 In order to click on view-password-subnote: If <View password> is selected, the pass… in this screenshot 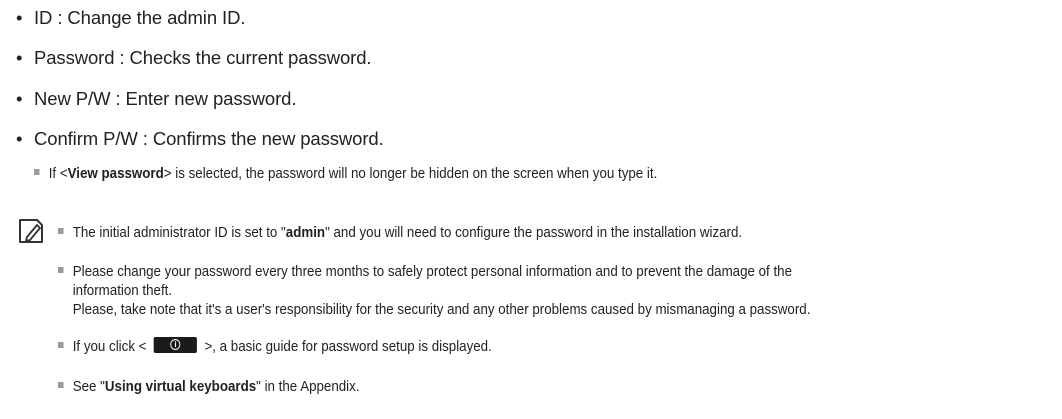, I will do `click(345, 174)`.